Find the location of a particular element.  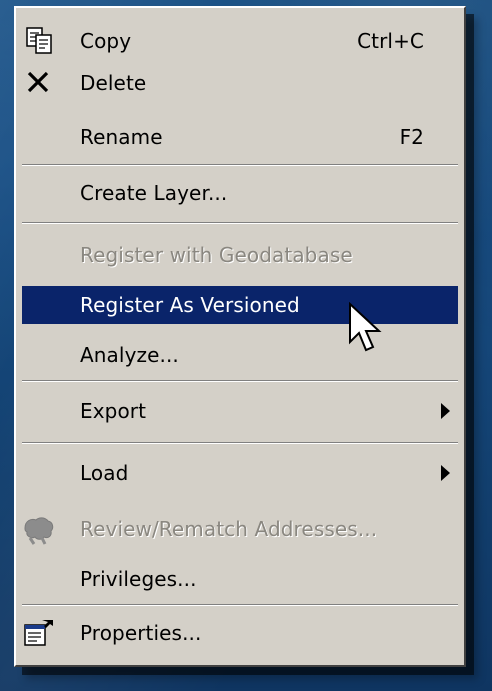

menu-item-label: Rename is located at coordinates (121, 137).